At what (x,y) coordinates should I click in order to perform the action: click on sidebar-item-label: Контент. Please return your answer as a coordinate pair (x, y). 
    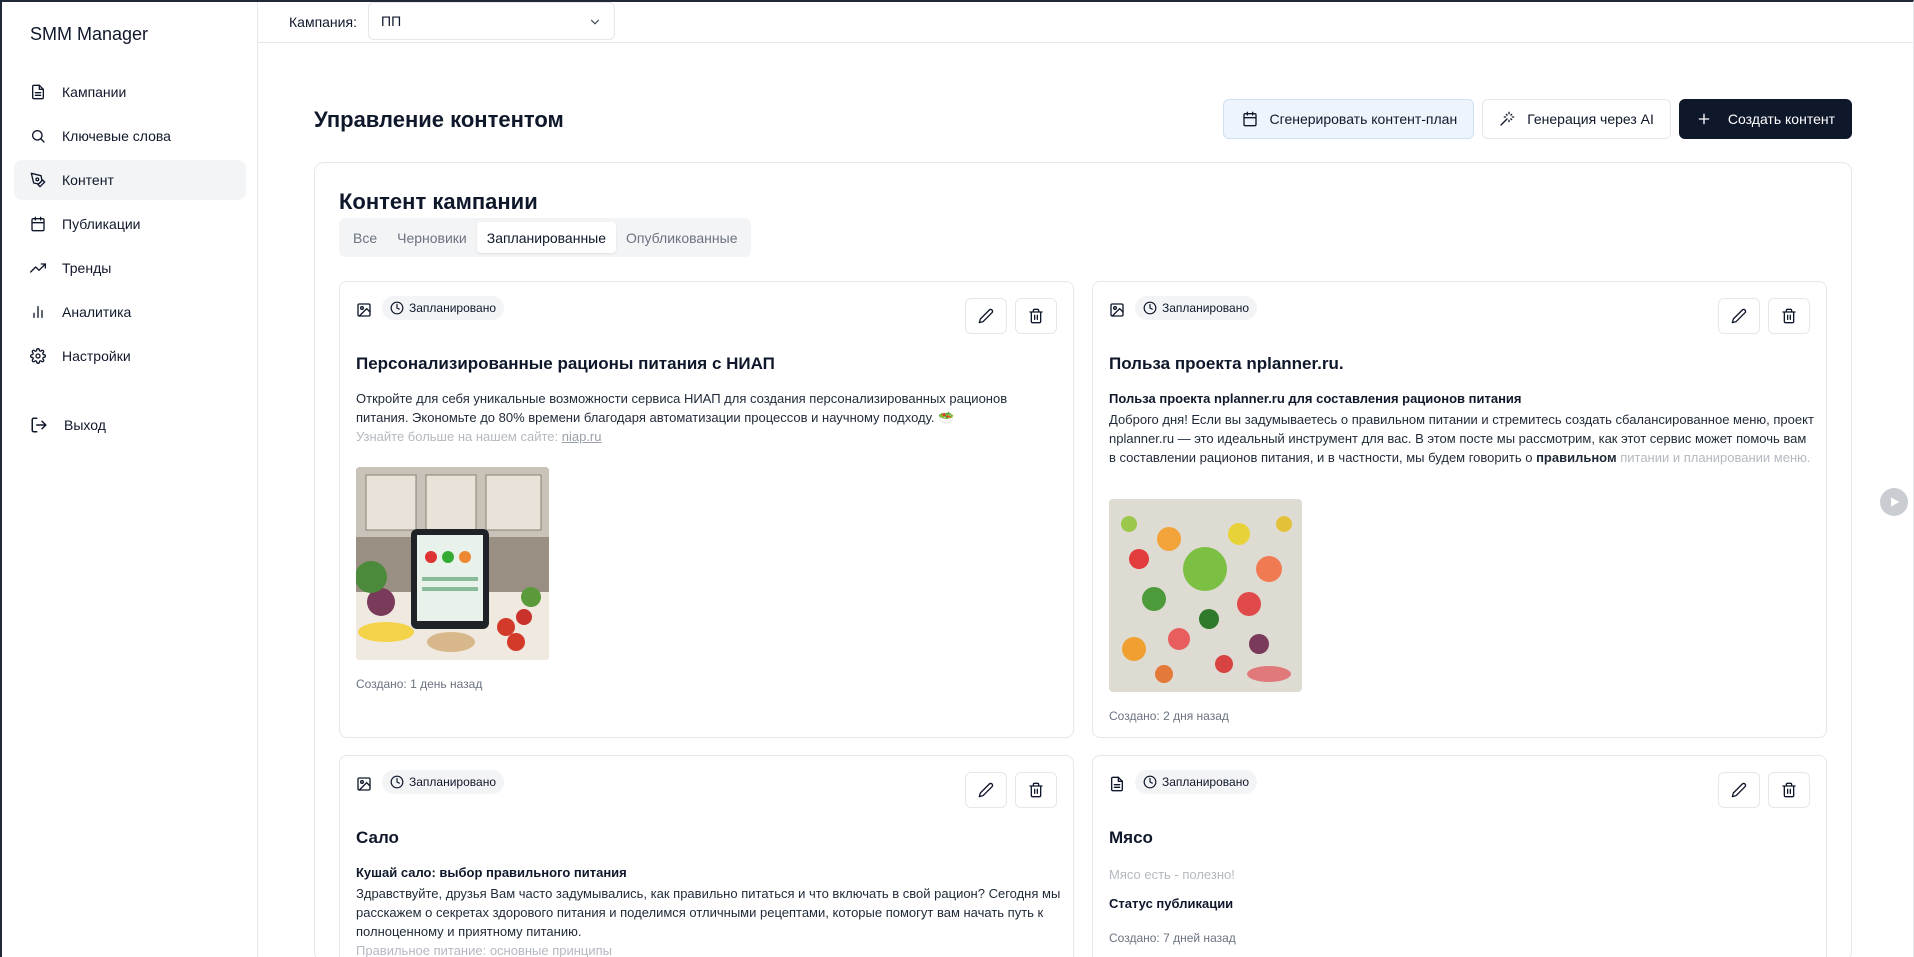
    Looking at the image, I should click on (88, 180).